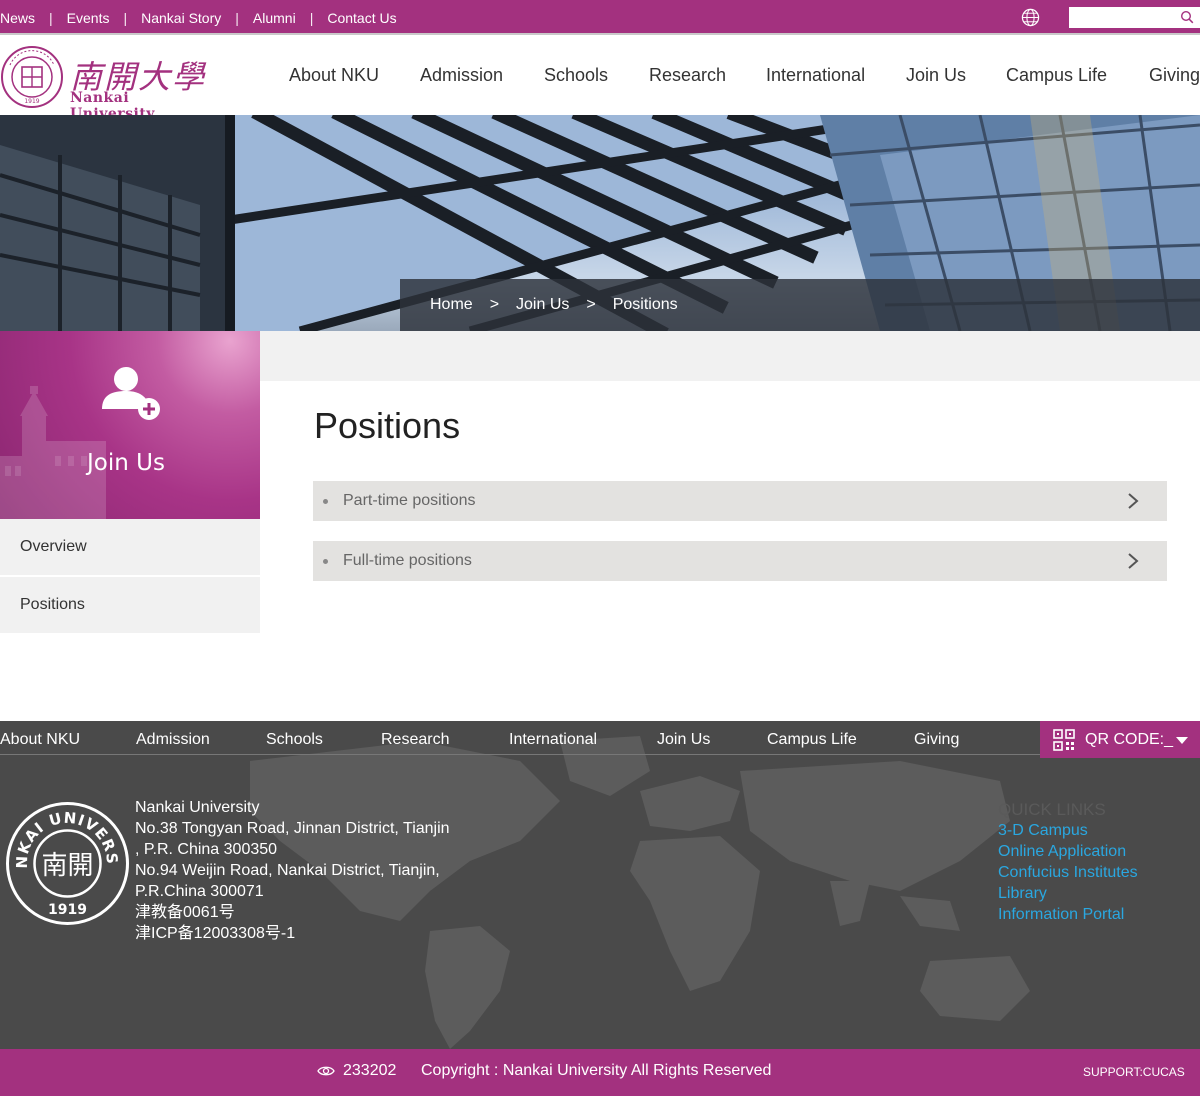  I want to click on footer-nav-campus-life: Campus Life, so click(812, 740).